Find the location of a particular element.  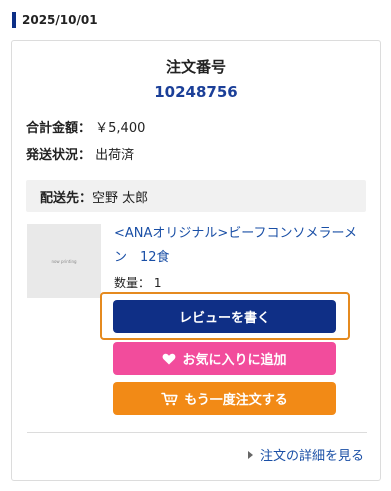

order-number-label: 注文番号 is located at coordinates (195, 67).